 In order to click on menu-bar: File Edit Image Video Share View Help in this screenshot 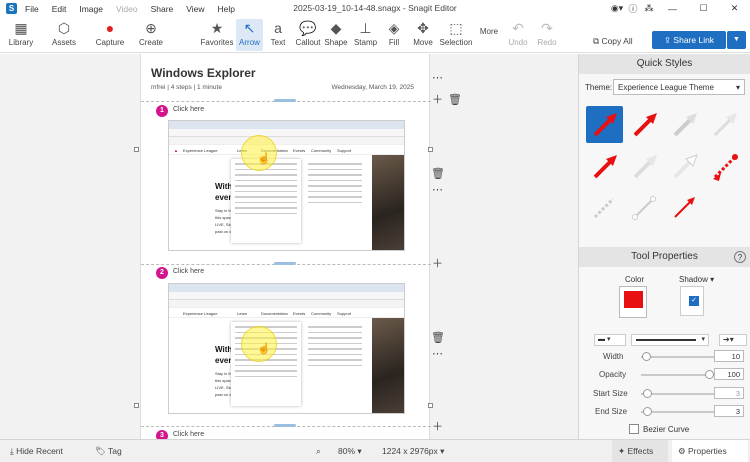, I will do `click(130, 9)`.